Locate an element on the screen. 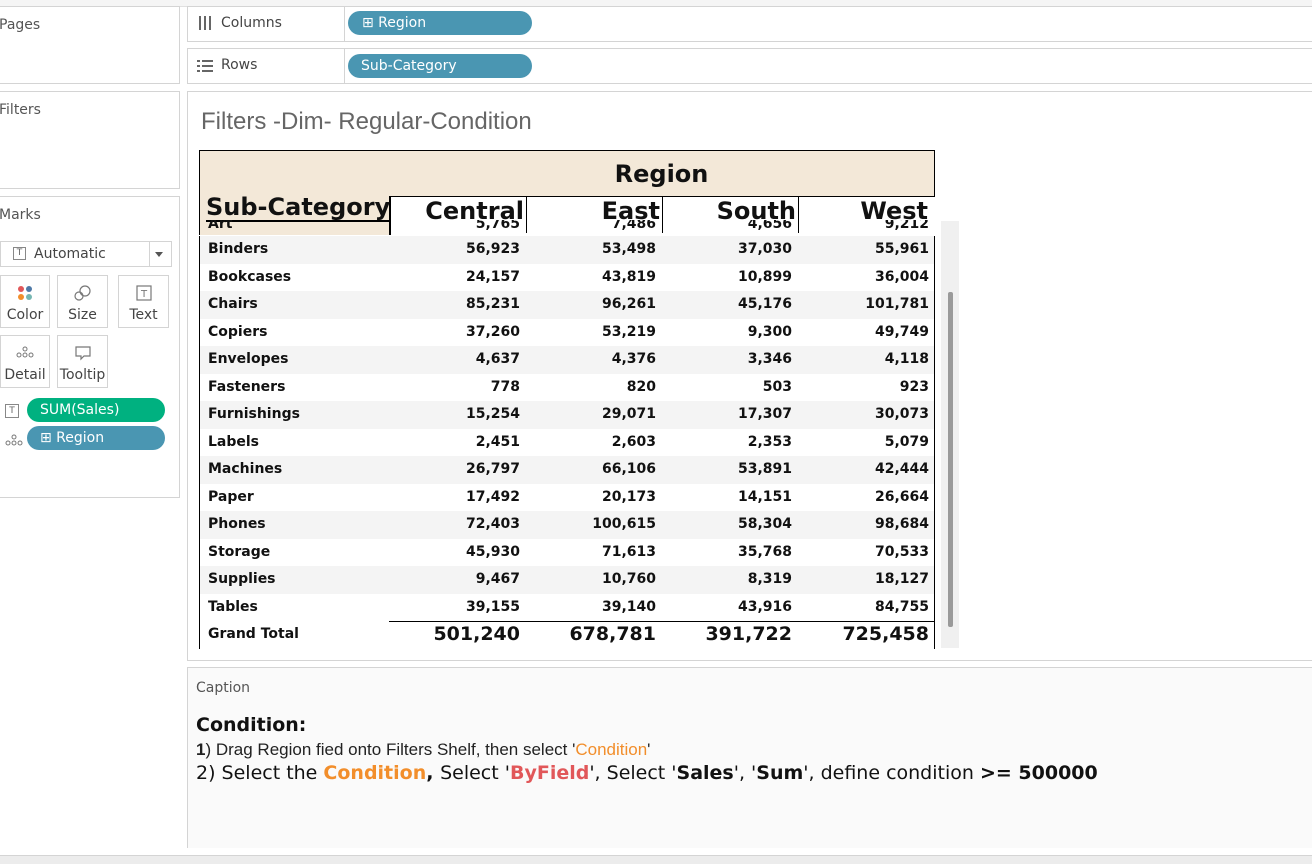 The width and height of the screenshot is (1312, 864). table-row: Binders 56,923 53,498 37,030 55,961 is located at coordinates (567, 250).